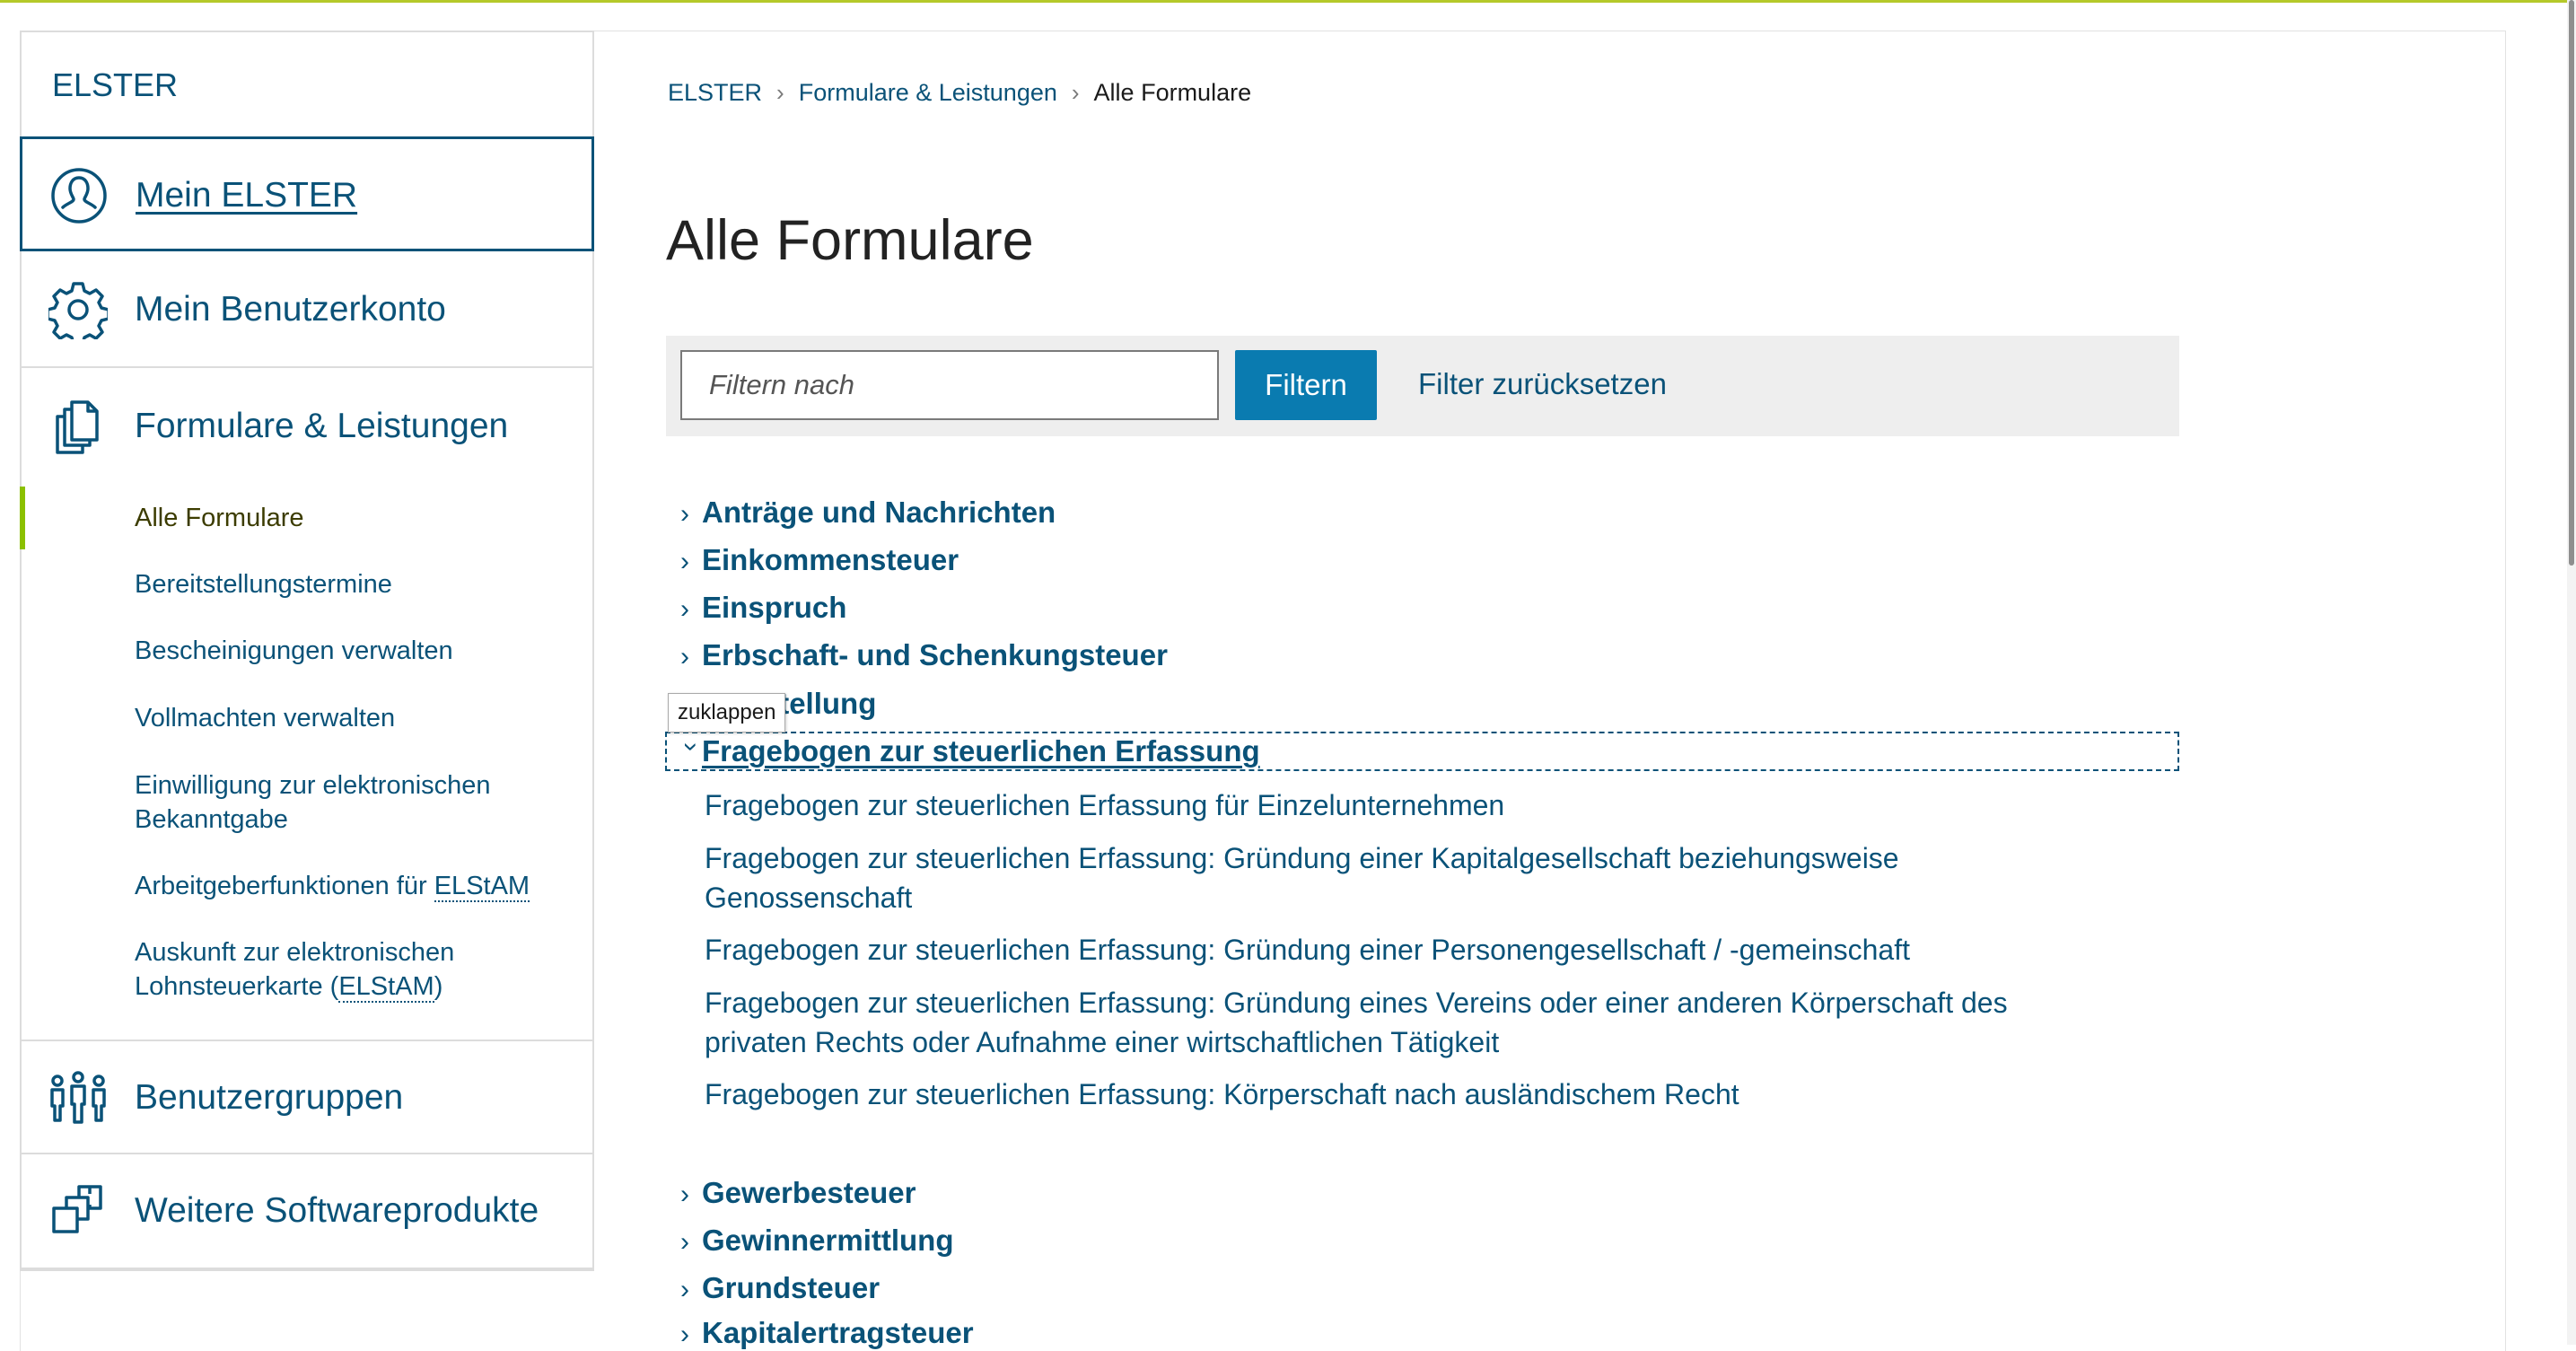 The width and height of the screenshot is (2576, 1351). Describe the element at coordinates (935, 654) in the screenshot. I see `category-label: Erbschaft- und Schenkungsteuer` at that location.